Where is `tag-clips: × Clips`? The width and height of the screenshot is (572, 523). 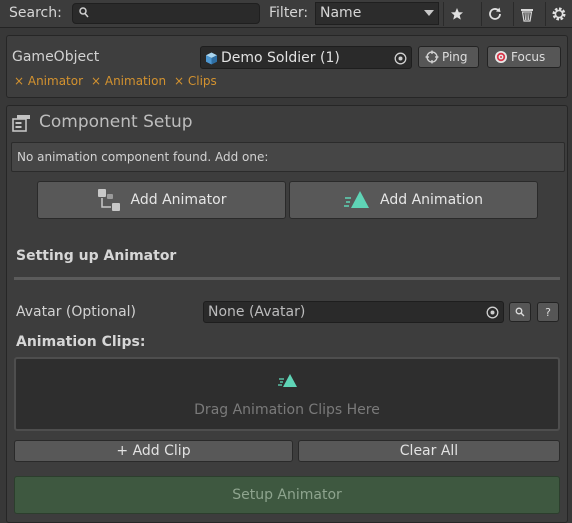
tag-clips: × Clips is located at coordinates (195, 81).